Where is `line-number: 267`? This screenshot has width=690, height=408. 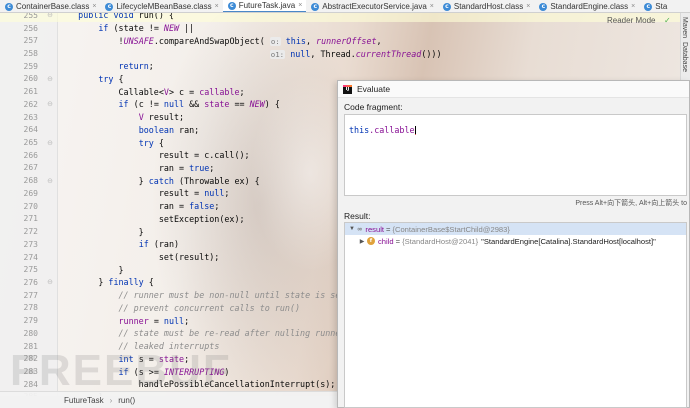 line-number: 267 is located at coordinates (30, 168).